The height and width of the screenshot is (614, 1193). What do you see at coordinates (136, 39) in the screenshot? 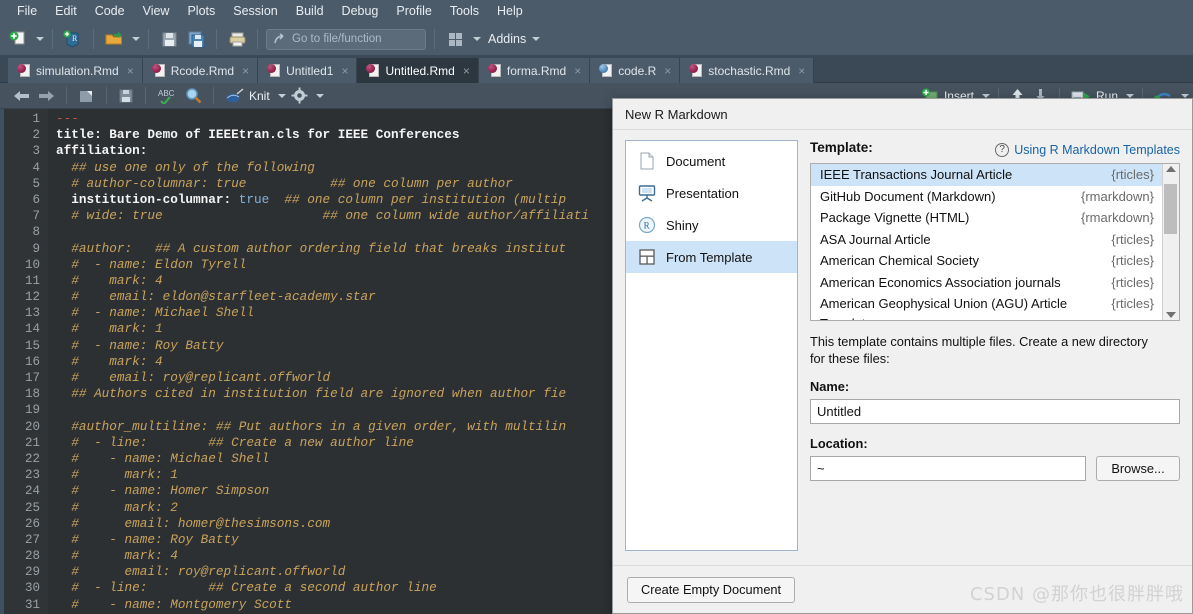
I see `open-file-caret-icon` at bounding box center [136, 39].